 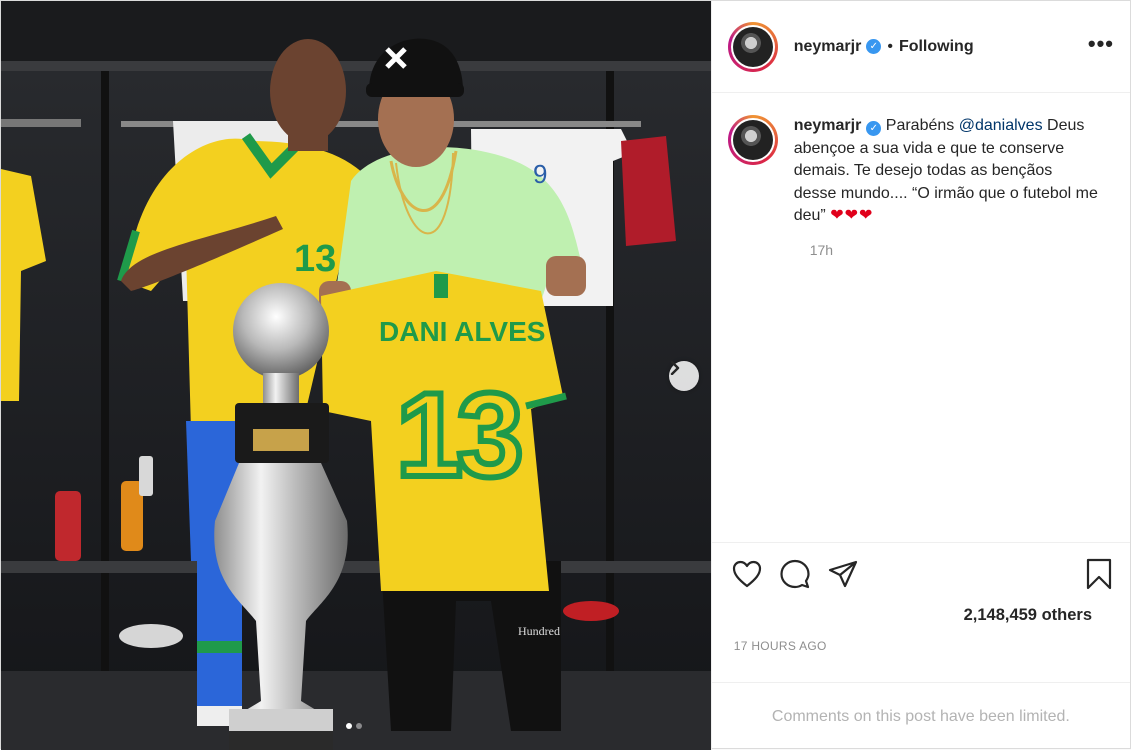 What do you see at coordinates (752, 140) in the screenshot?
I see `caption-avatar` at bounding box center [752, 140].